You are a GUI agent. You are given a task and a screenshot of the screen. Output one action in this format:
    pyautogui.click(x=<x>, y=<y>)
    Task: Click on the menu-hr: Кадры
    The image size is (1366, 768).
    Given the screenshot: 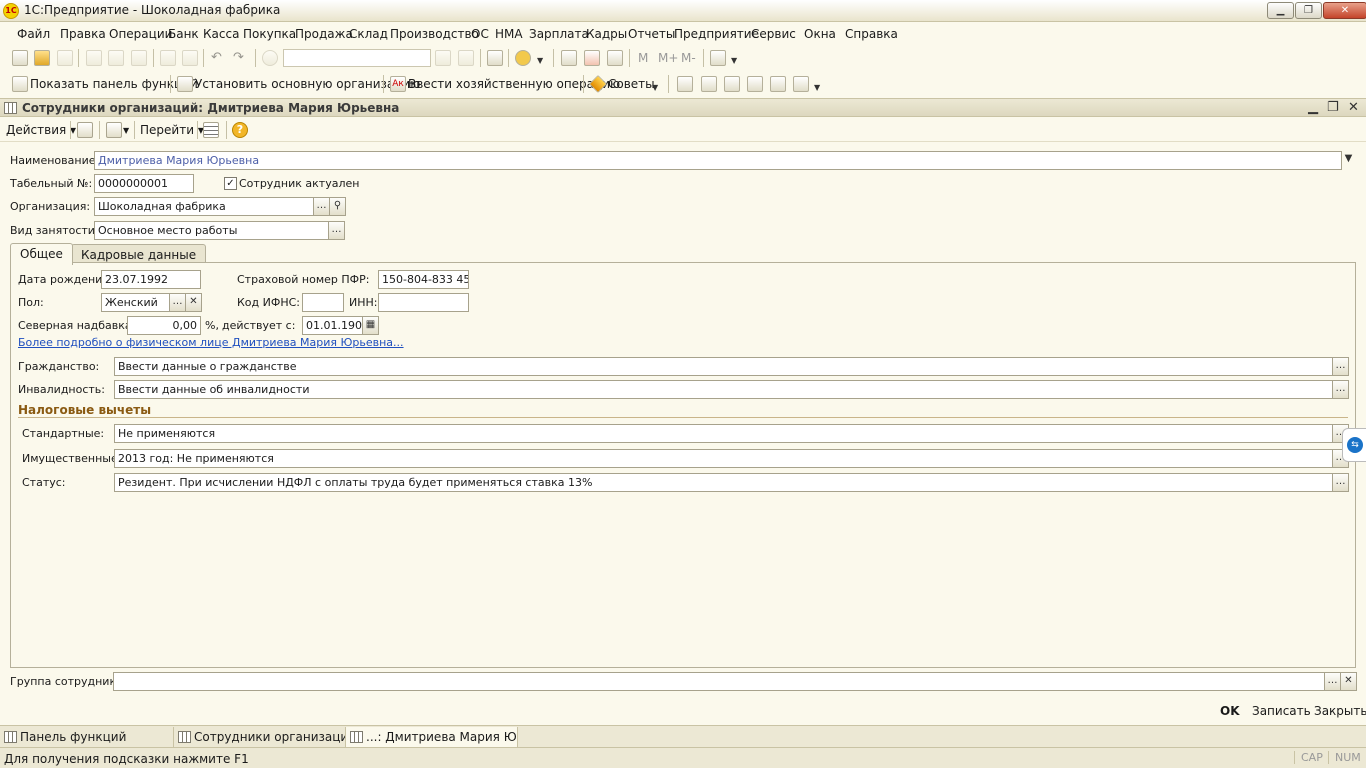 What is the action you would take?
    pyautogui.click(x=606, y=34)
    